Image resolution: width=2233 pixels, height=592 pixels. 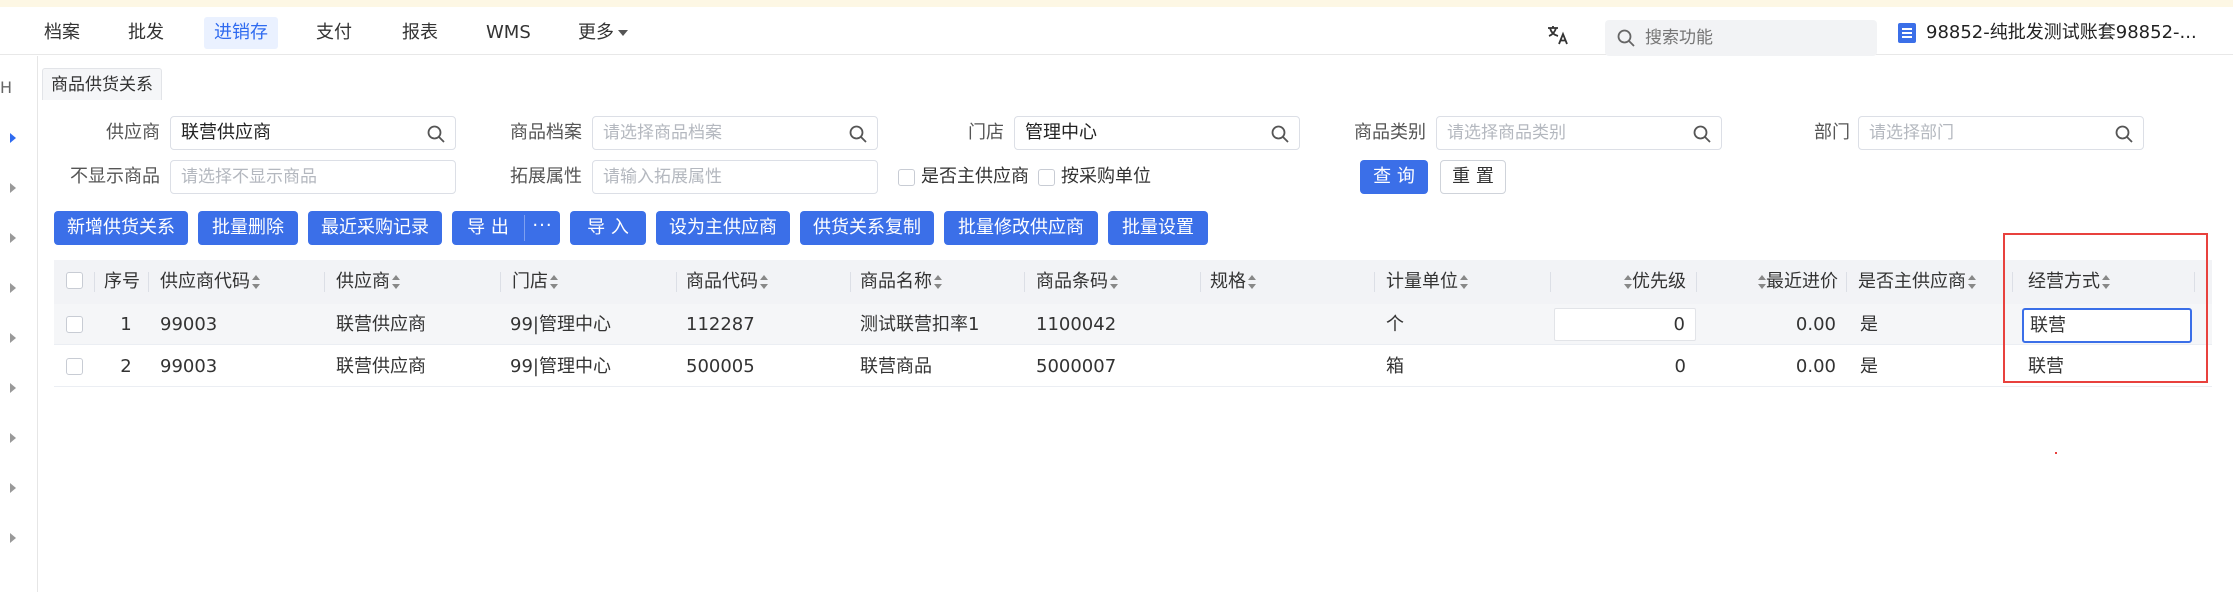 I want to click on translate-icon, so click(x=1558, y=37).